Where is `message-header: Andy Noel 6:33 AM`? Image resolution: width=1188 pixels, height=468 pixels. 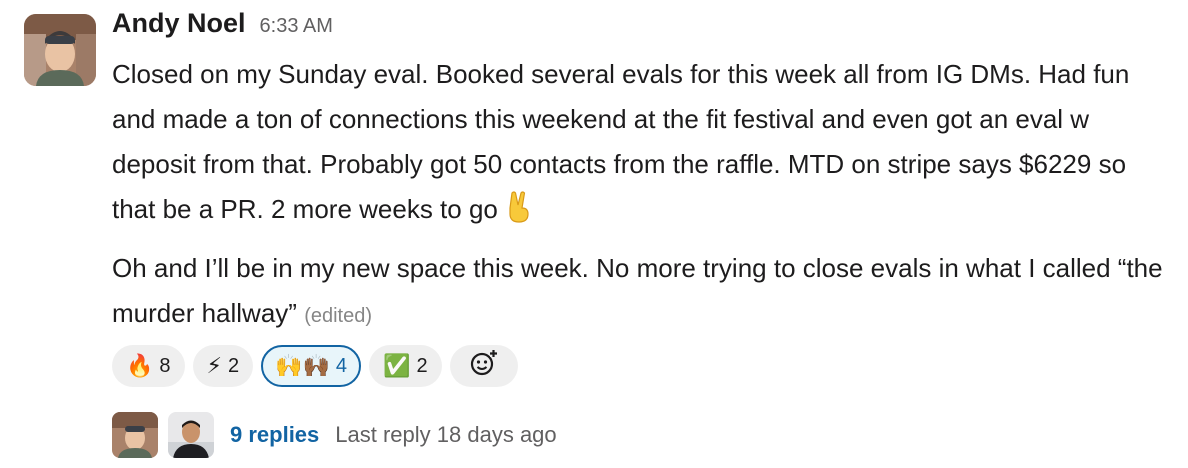 message-header: Andy Noel 6:33 AM is located at coordinates (642, 30).